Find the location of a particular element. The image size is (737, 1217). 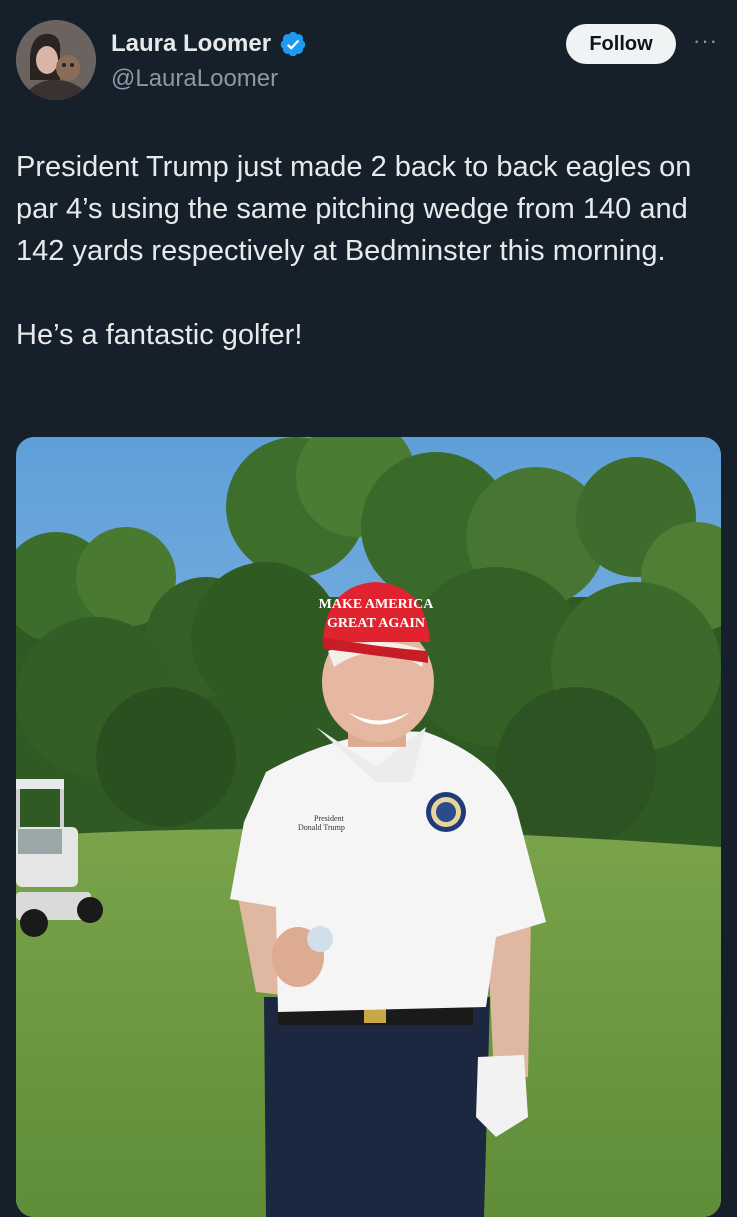

shirt-text-line2: Donald Trump is located at coordinates (321, 827).